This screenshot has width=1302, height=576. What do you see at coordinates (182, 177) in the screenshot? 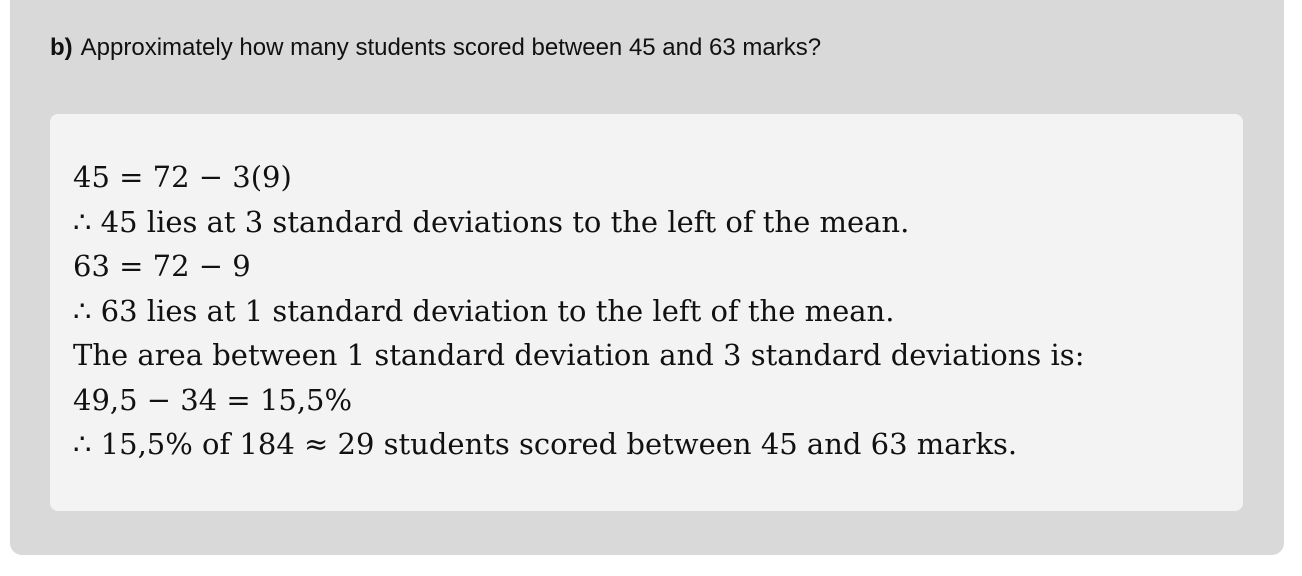
I see `solution-line: 45 = 72 − 3(9)` at bounding box center [182, 177].